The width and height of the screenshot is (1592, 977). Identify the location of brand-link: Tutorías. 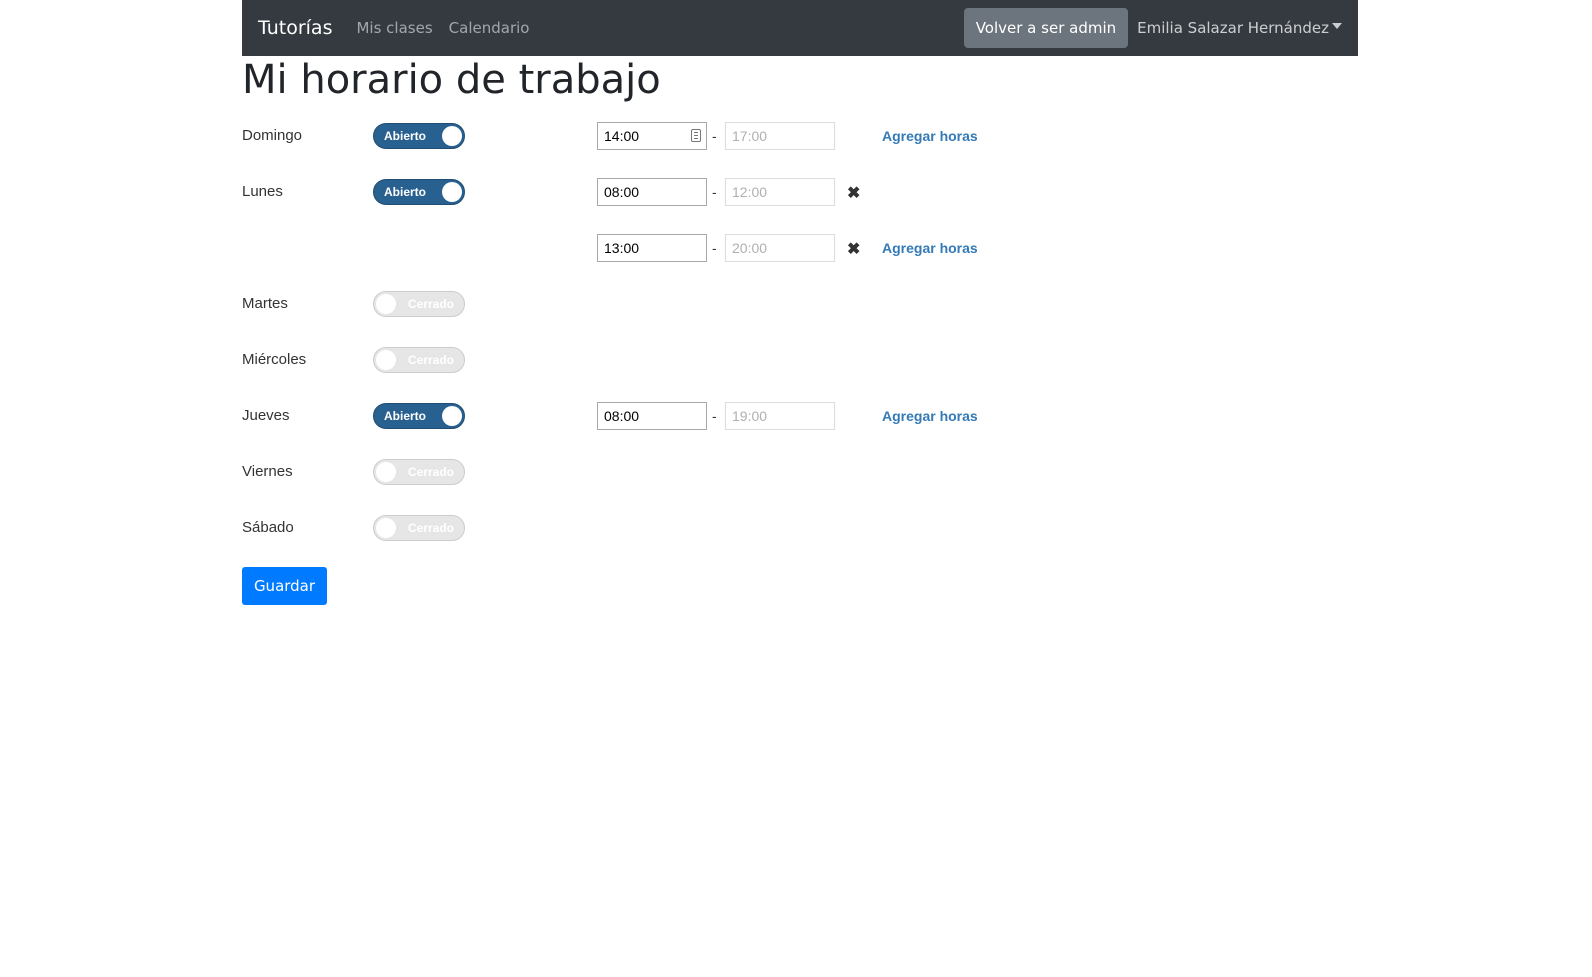
(295, 28).